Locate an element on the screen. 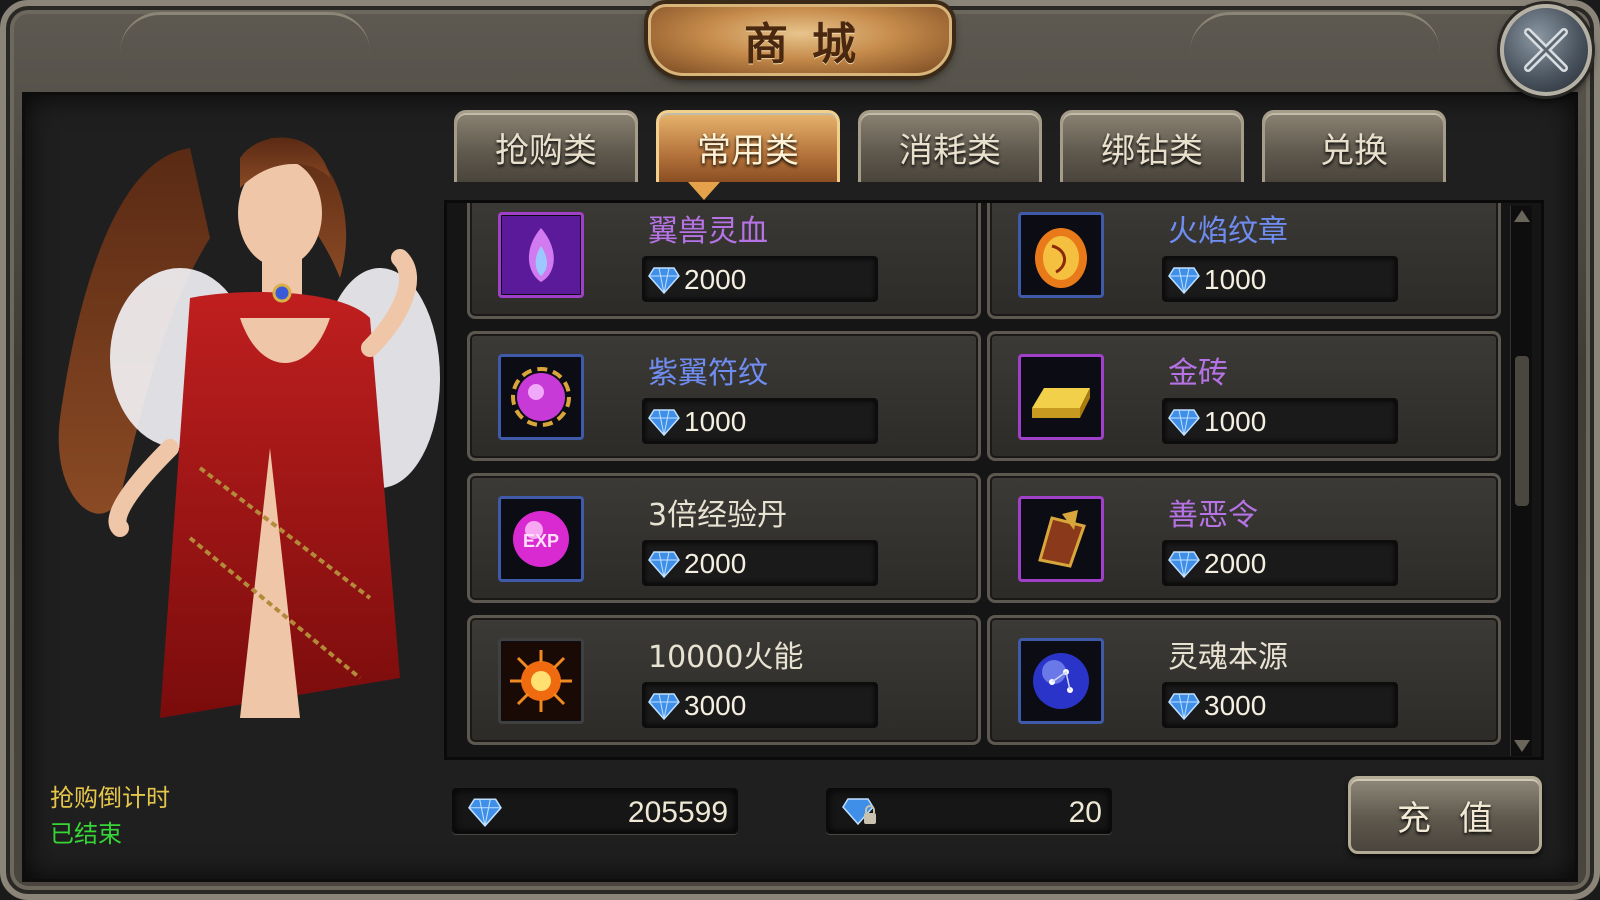  item-card: 善恶令 2000 is located at coordinates (1244, 538).